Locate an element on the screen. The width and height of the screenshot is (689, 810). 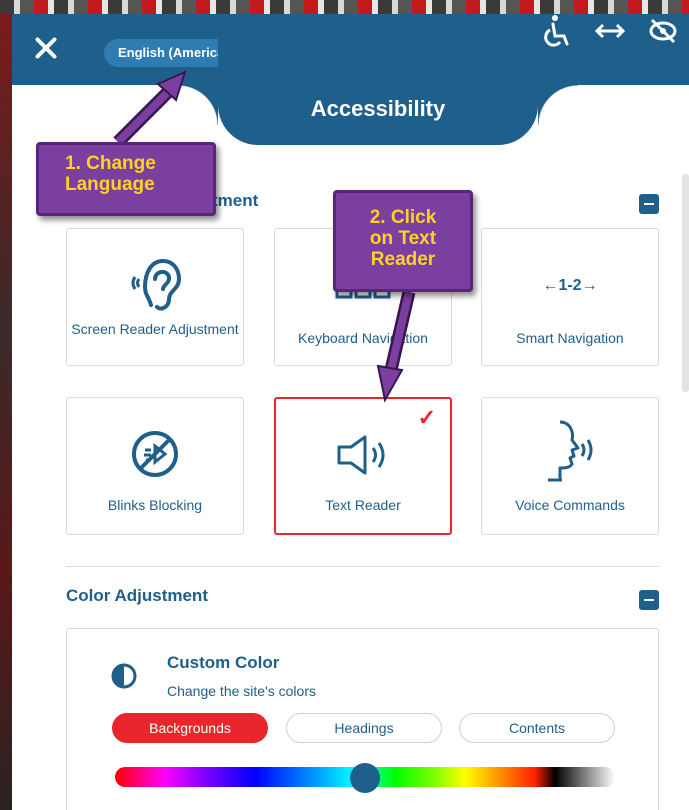
card-label-blinks-blocking: Blinks Blocking is located at coordinates (155, 505).